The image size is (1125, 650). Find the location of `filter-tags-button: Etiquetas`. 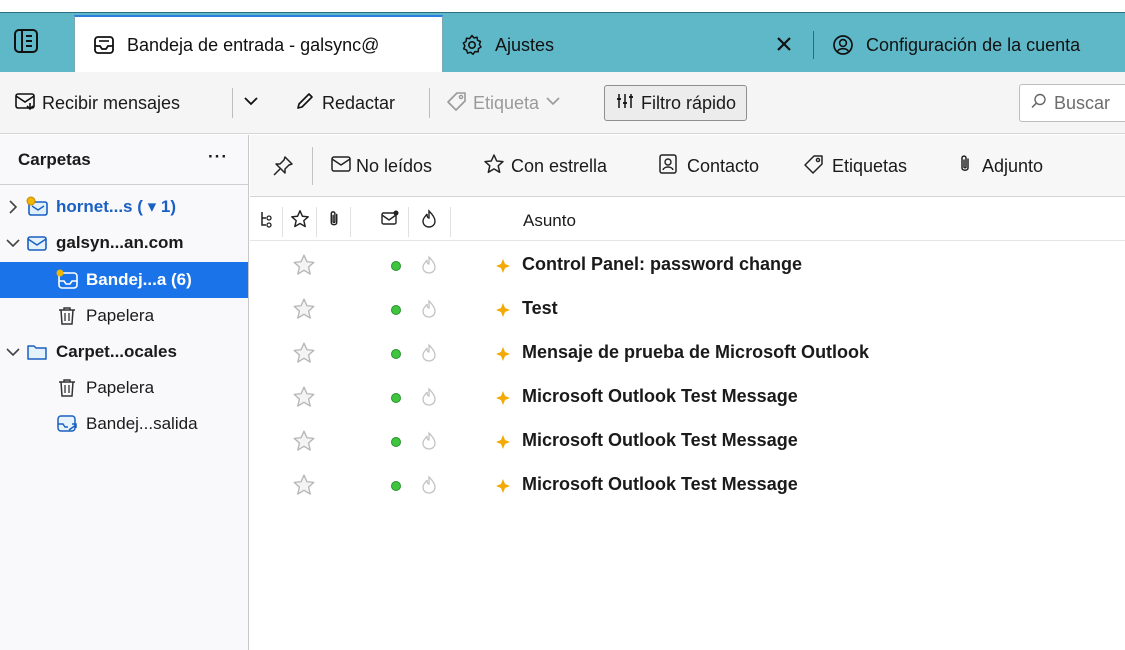

filter-tags-button: Etiquetas is located at coordinates (854, 166).